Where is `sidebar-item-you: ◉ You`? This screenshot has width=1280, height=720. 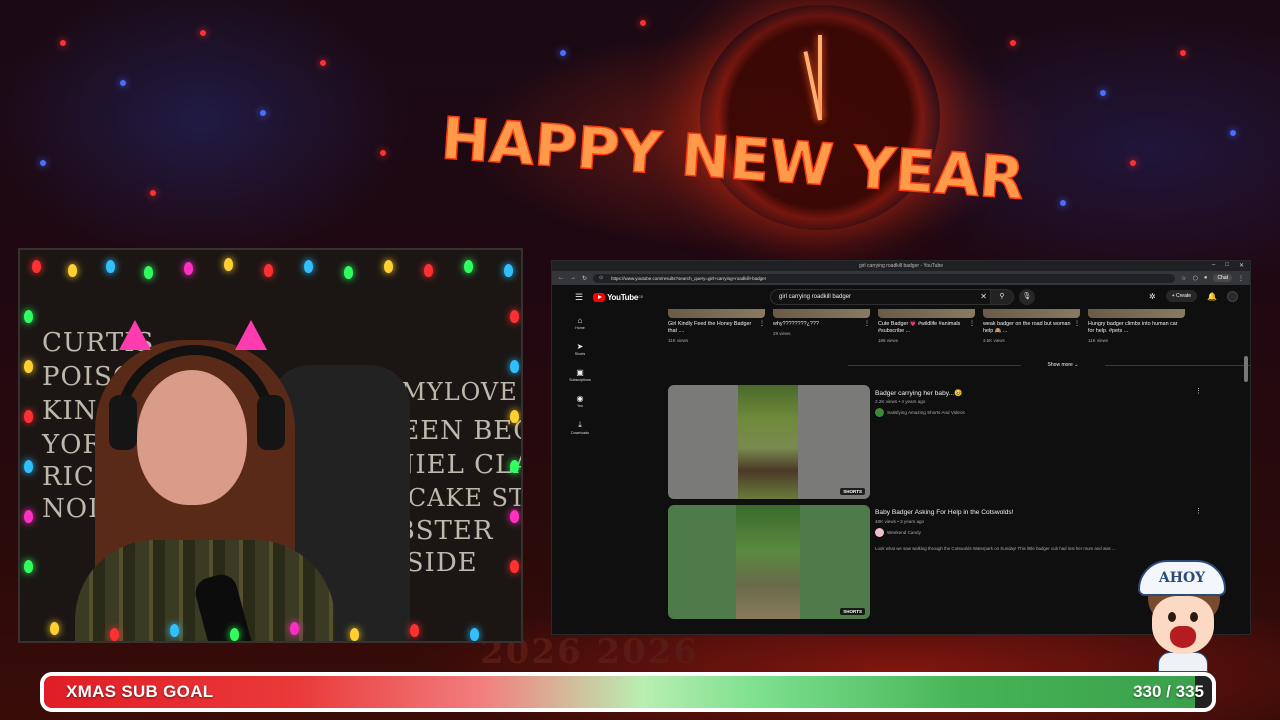 sidebar-item-you: ◉ You is located at coordinates (580, 401).